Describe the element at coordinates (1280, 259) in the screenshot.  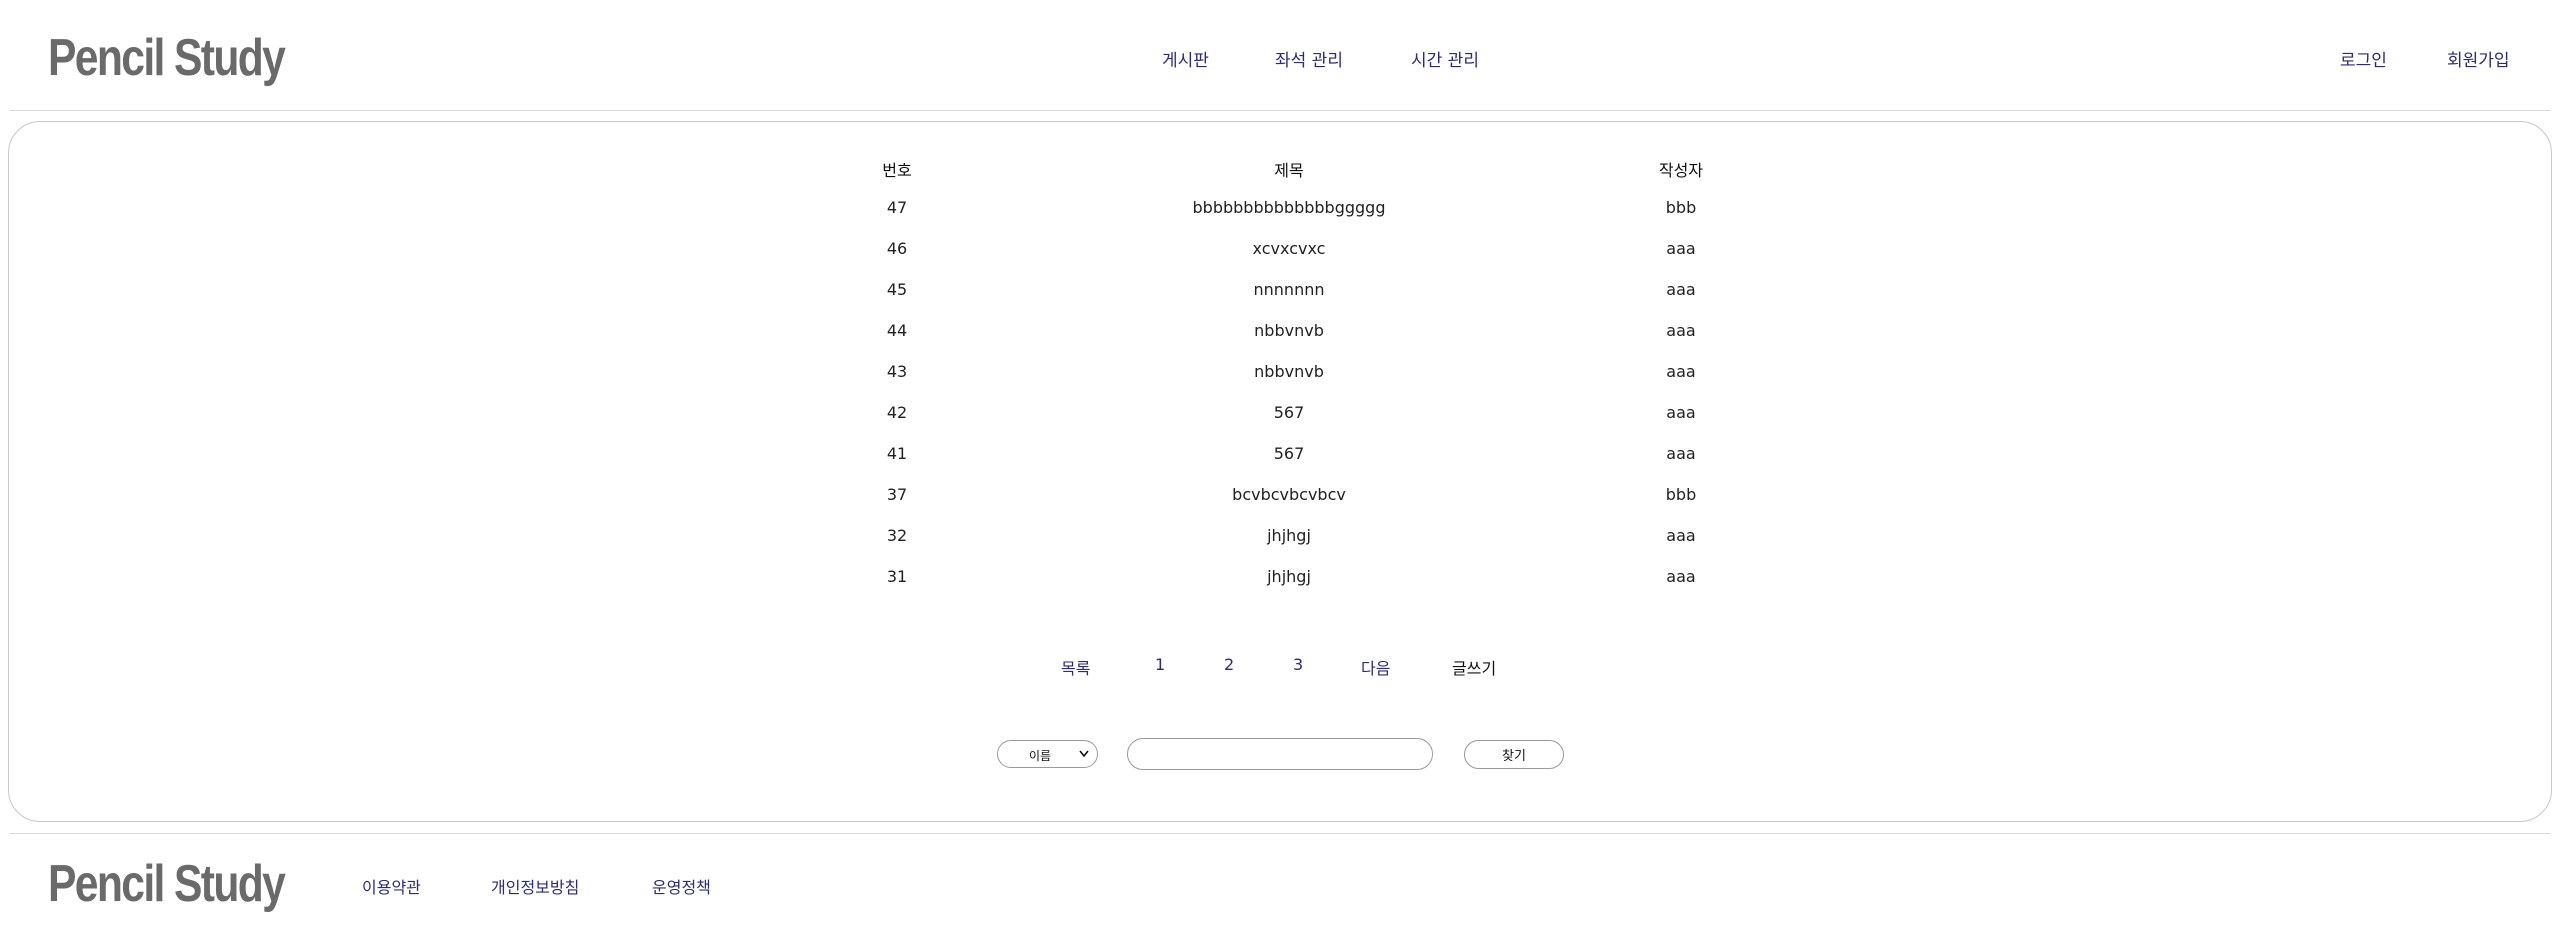
I see `table-row: 46 xcvxcvxc aaa` at that location.